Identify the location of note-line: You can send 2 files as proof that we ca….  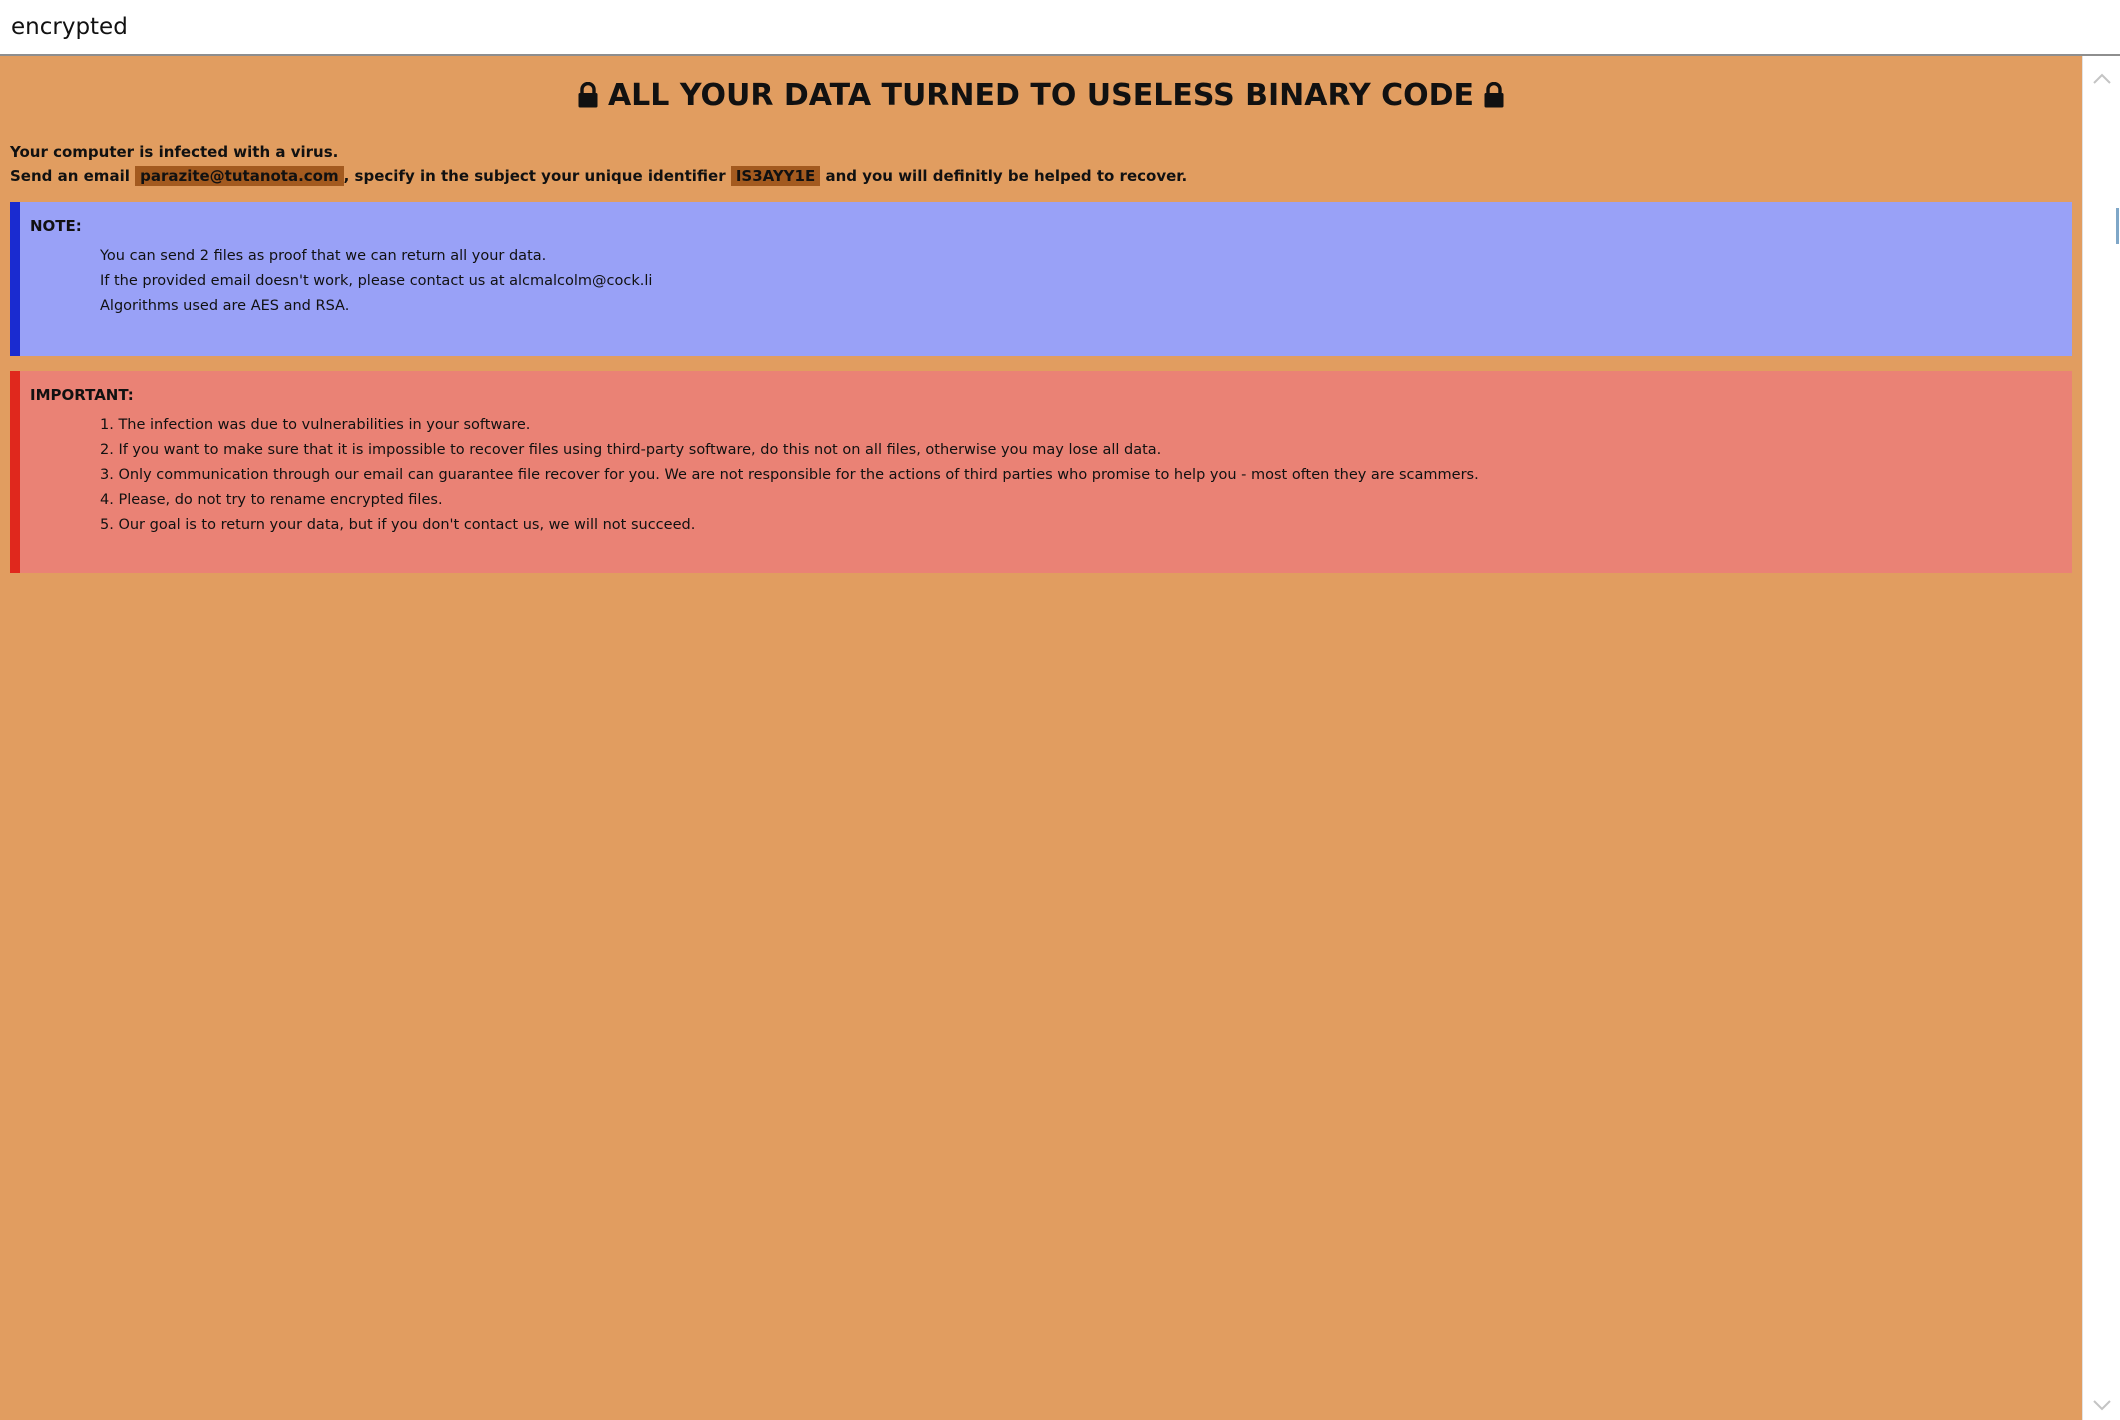
(323, 256).